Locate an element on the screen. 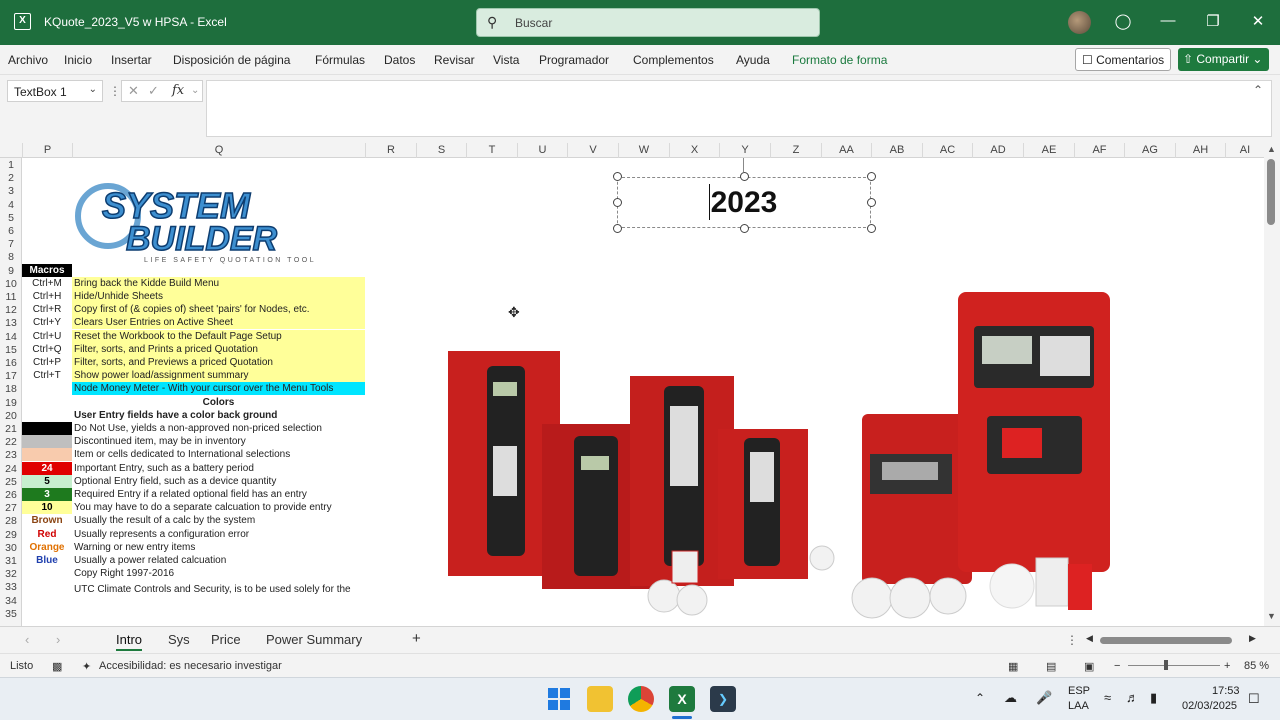  row-header: 1 is located at coordinates (10, 165).